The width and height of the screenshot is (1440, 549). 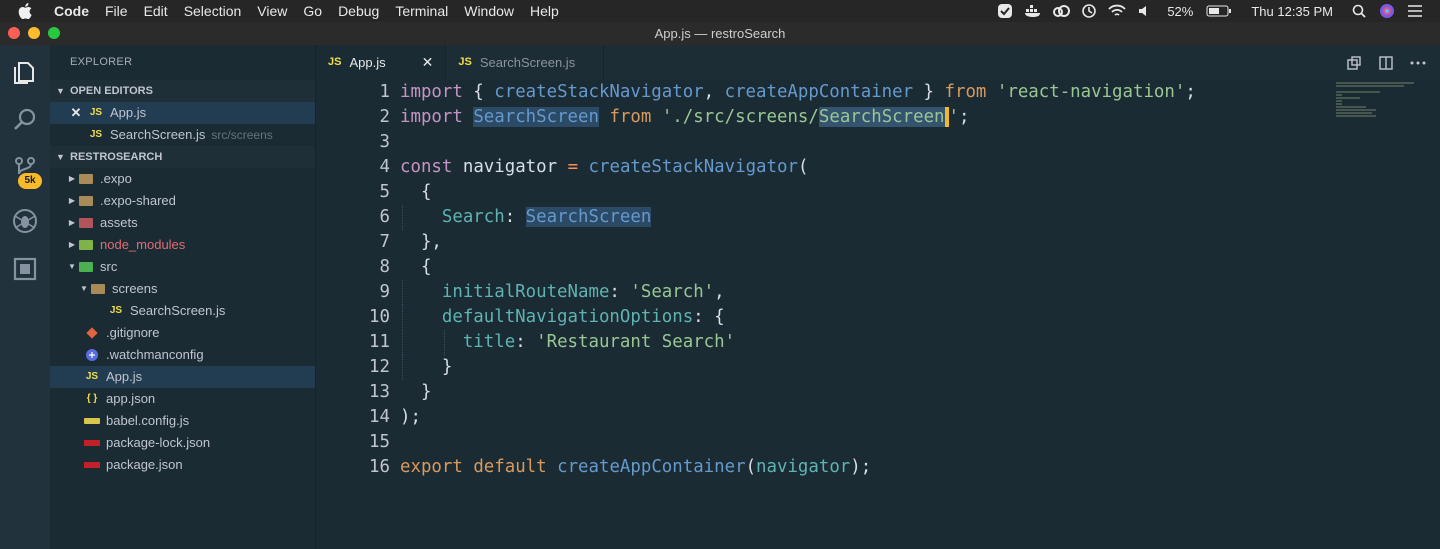 I want to click on code-token: default, so click(x=510, y=467).